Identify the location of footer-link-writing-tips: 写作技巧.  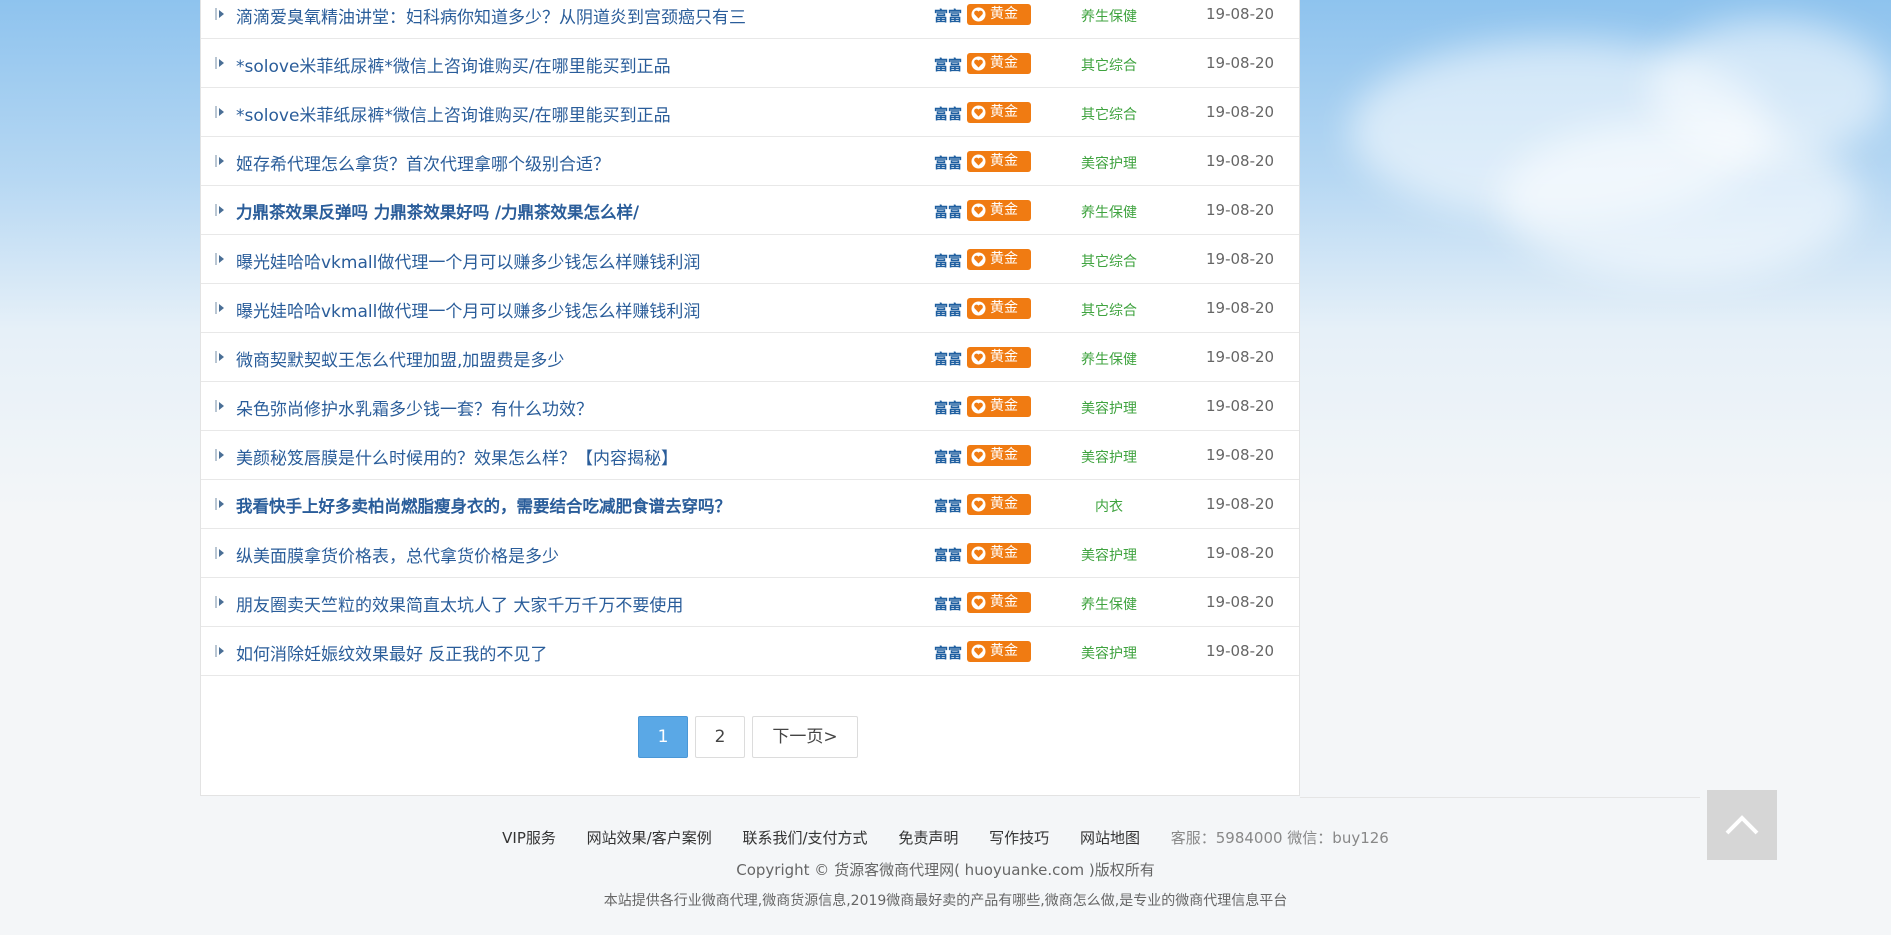
(1019, 838).